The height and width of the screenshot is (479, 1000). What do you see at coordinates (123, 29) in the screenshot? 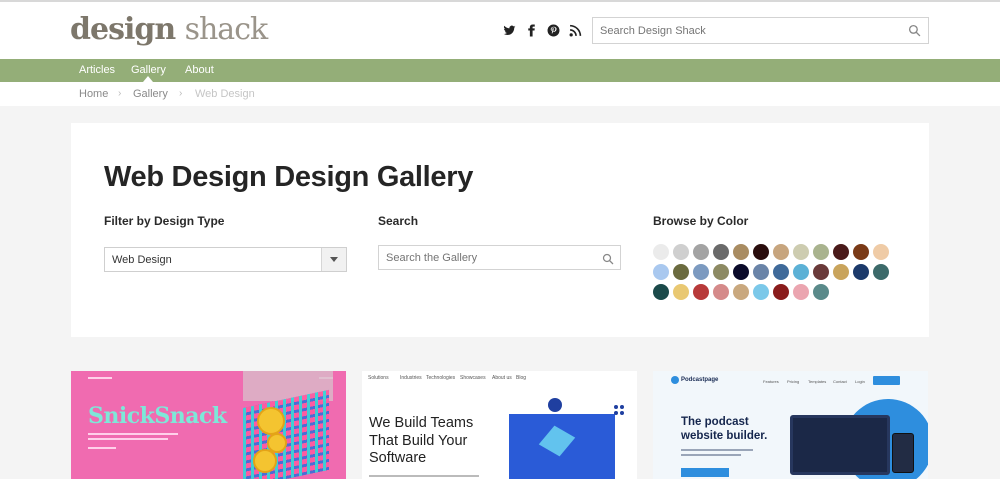
I see `logo-word-design: design` at bounding box center [123, 29].